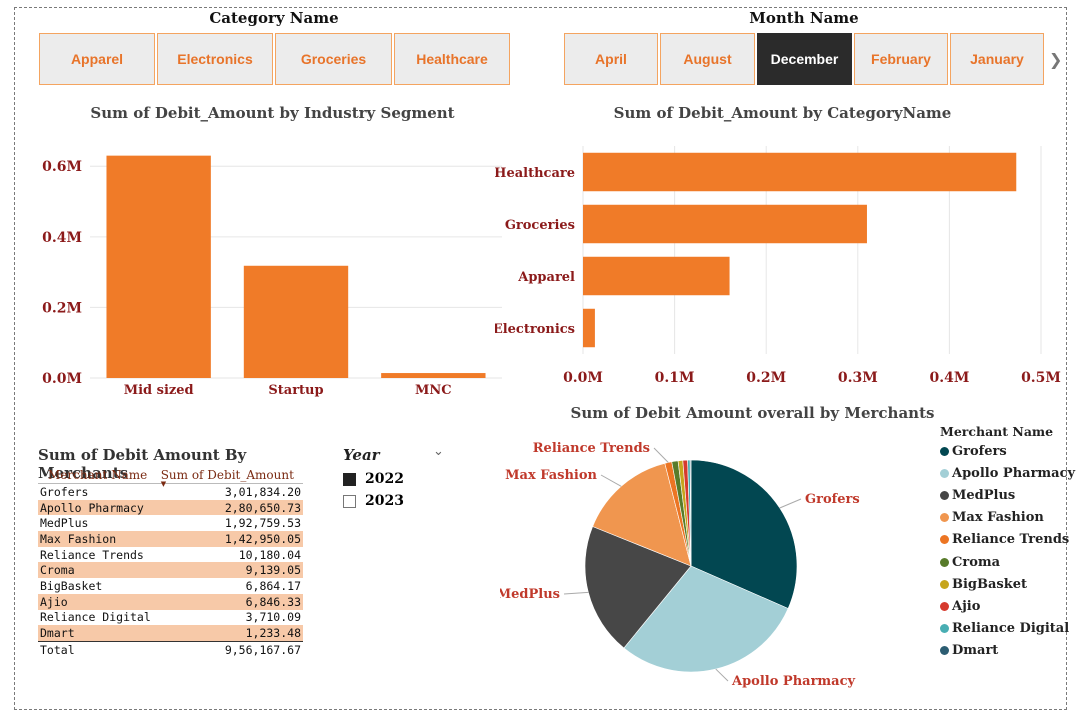 This screenshot has width=1079, height=723. What do you see at coordinates (530, 594) in the screenshot?
I see `pie-data-label: MedPlus` at bounding box center [530, 594].